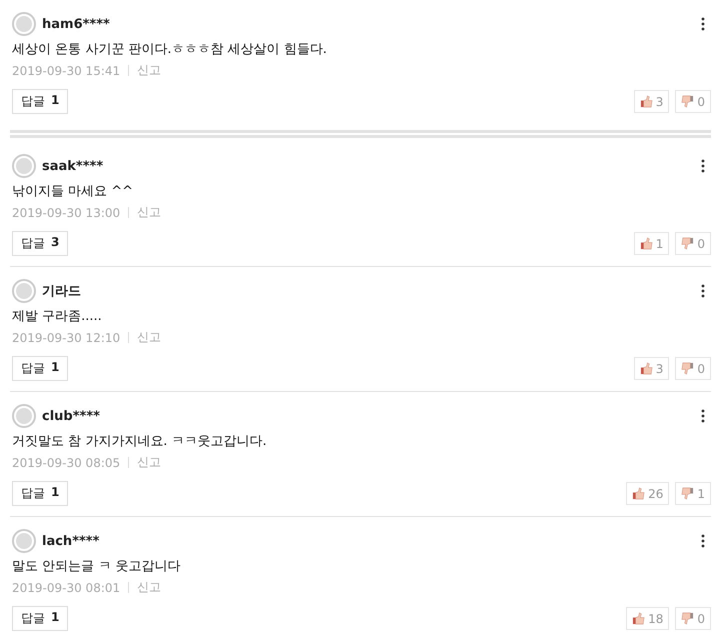  Describe the element at coordinates (61, 291) in the screenshot. I see `username: 기라드` at that location.